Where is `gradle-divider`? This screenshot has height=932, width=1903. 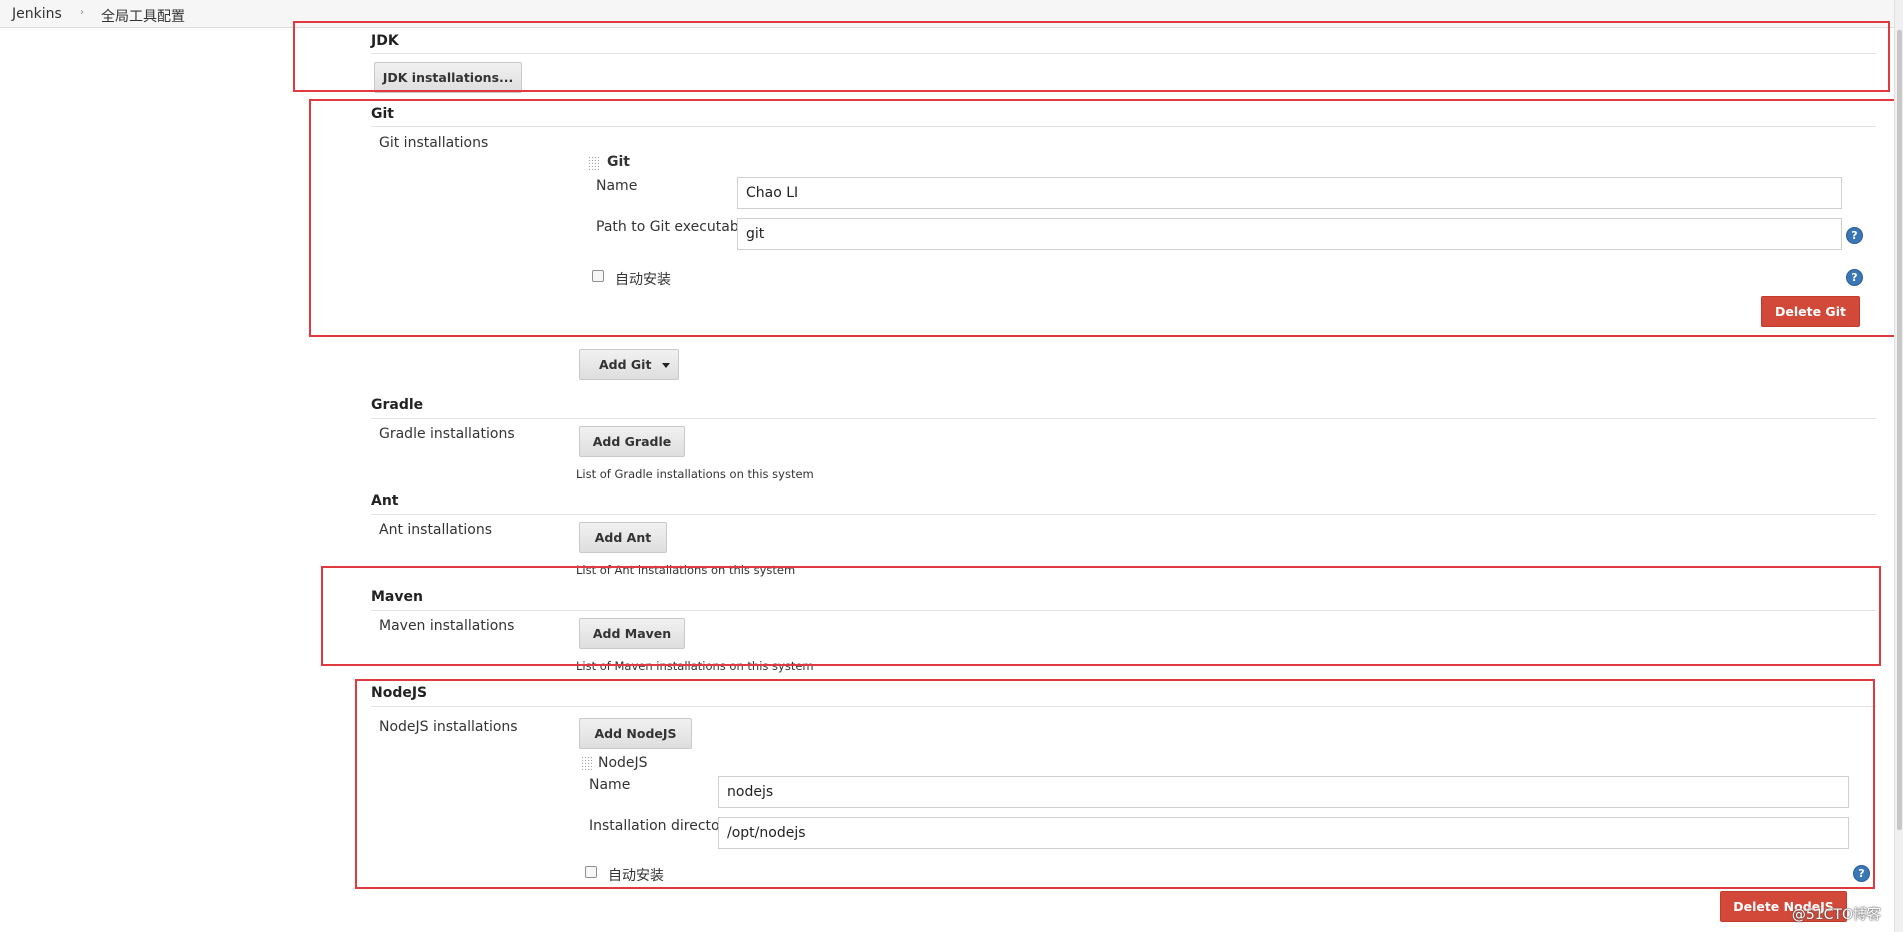
gradle-divider is located at coordinates (1123, 418).